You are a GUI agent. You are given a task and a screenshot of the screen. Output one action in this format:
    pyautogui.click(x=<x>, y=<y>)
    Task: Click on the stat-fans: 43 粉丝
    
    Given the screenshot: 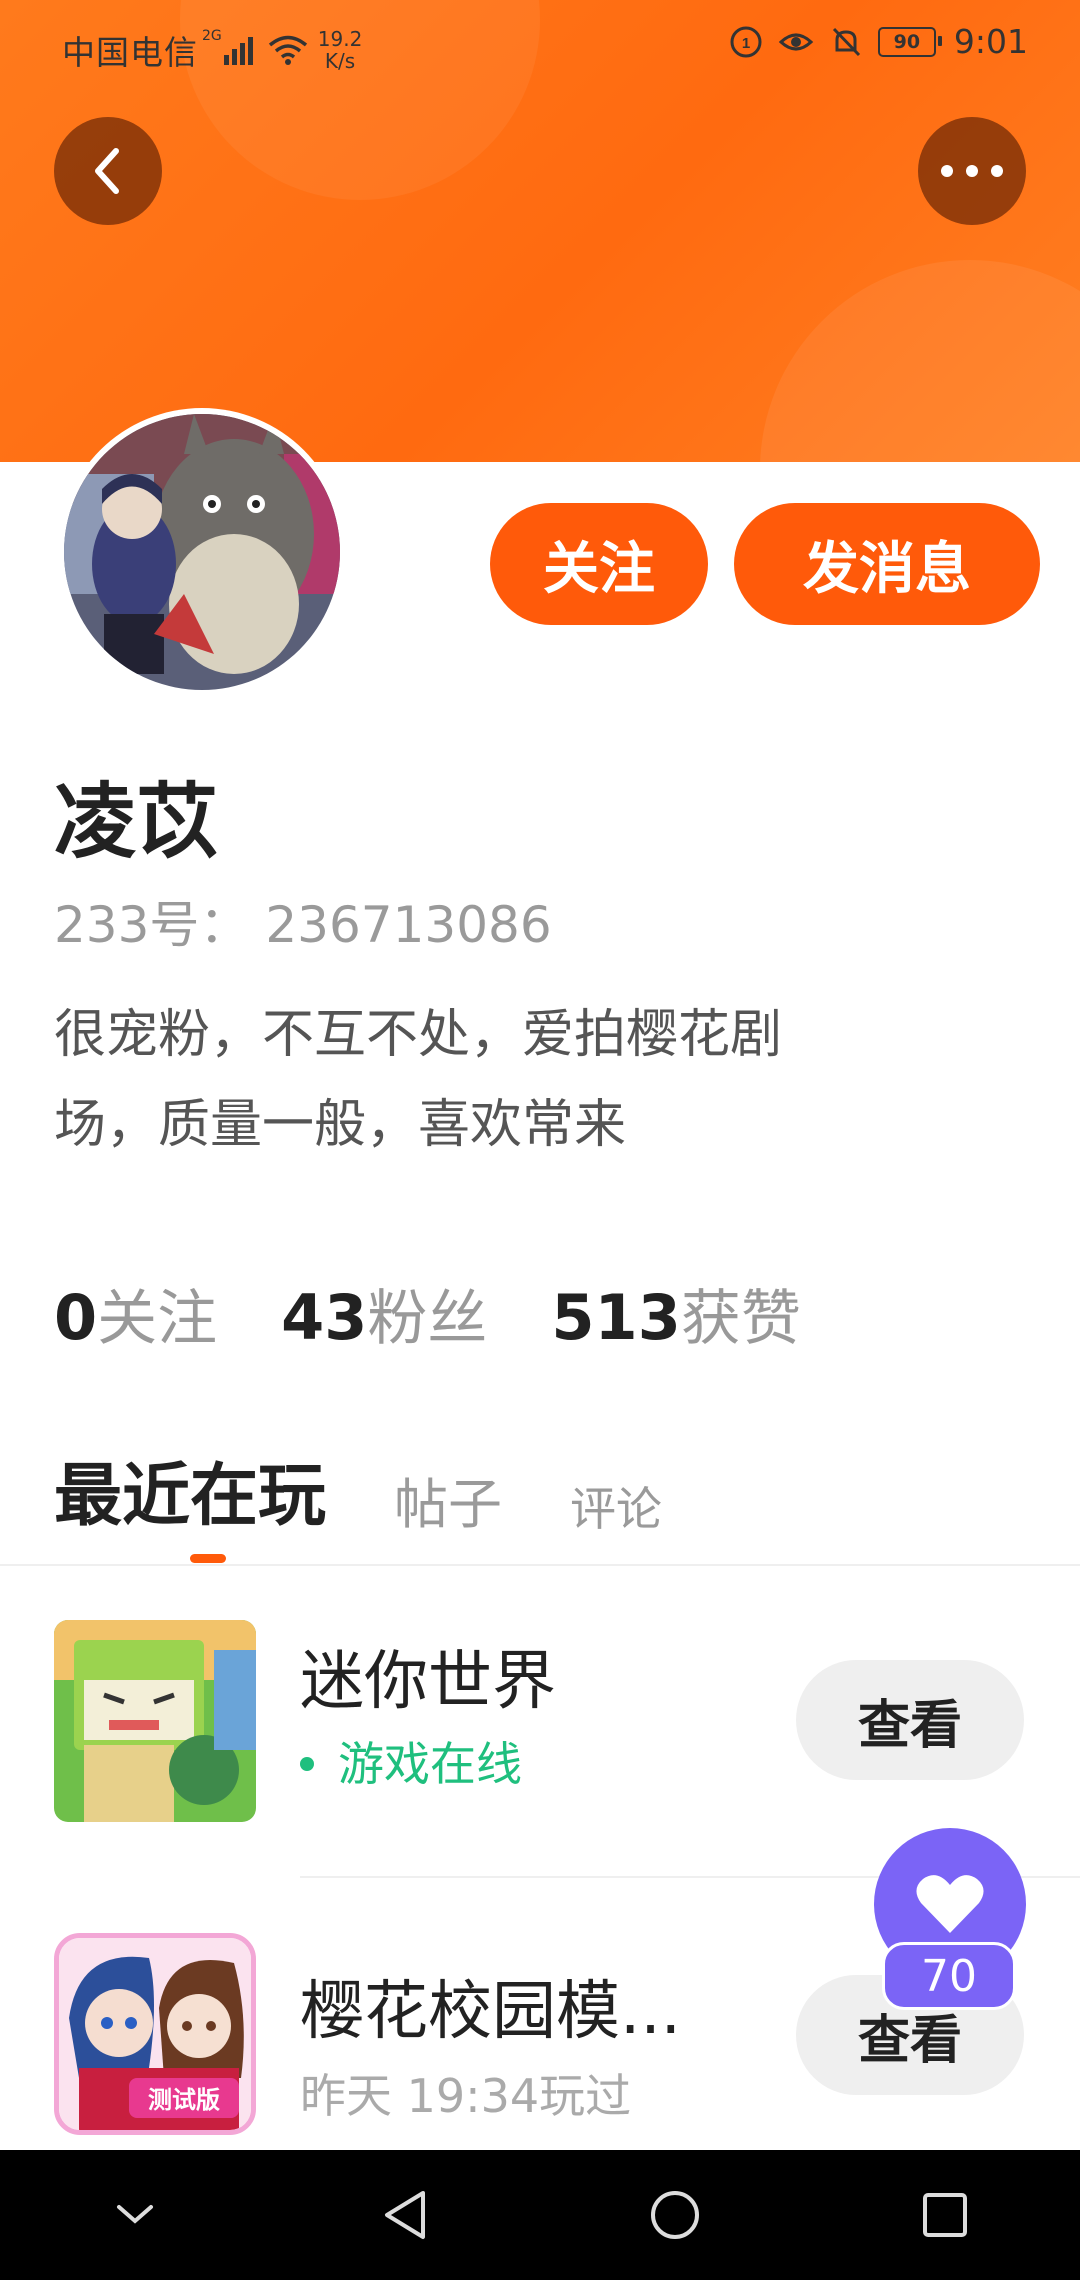 What is the action you would take?
    pyautogui.click(x=384, y=1313)
    